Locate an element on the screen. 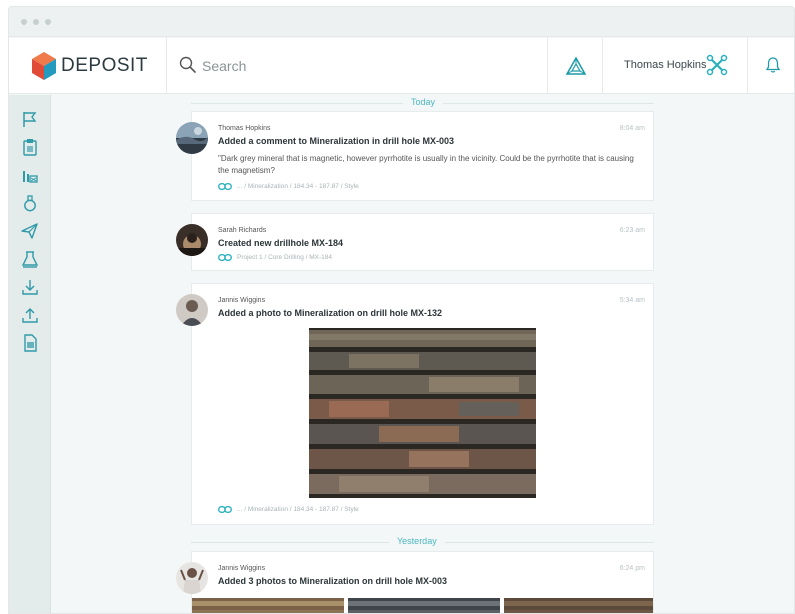 Image resolution: width=795 pixels, height=614 pixels. window-minimize-dot is located at coordinates (36, 22).